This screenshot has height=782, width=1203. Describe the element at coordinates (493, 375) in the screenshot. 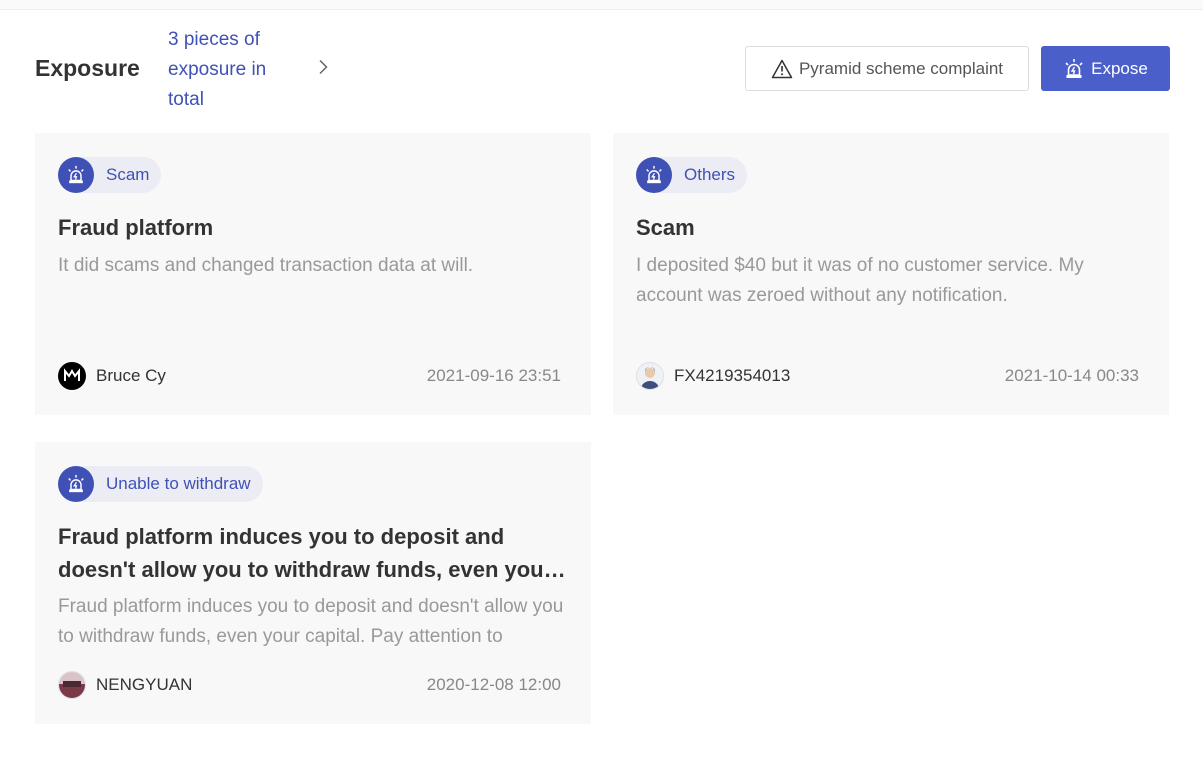

I see `post-date: 2021-09-16 23:51` at that location.